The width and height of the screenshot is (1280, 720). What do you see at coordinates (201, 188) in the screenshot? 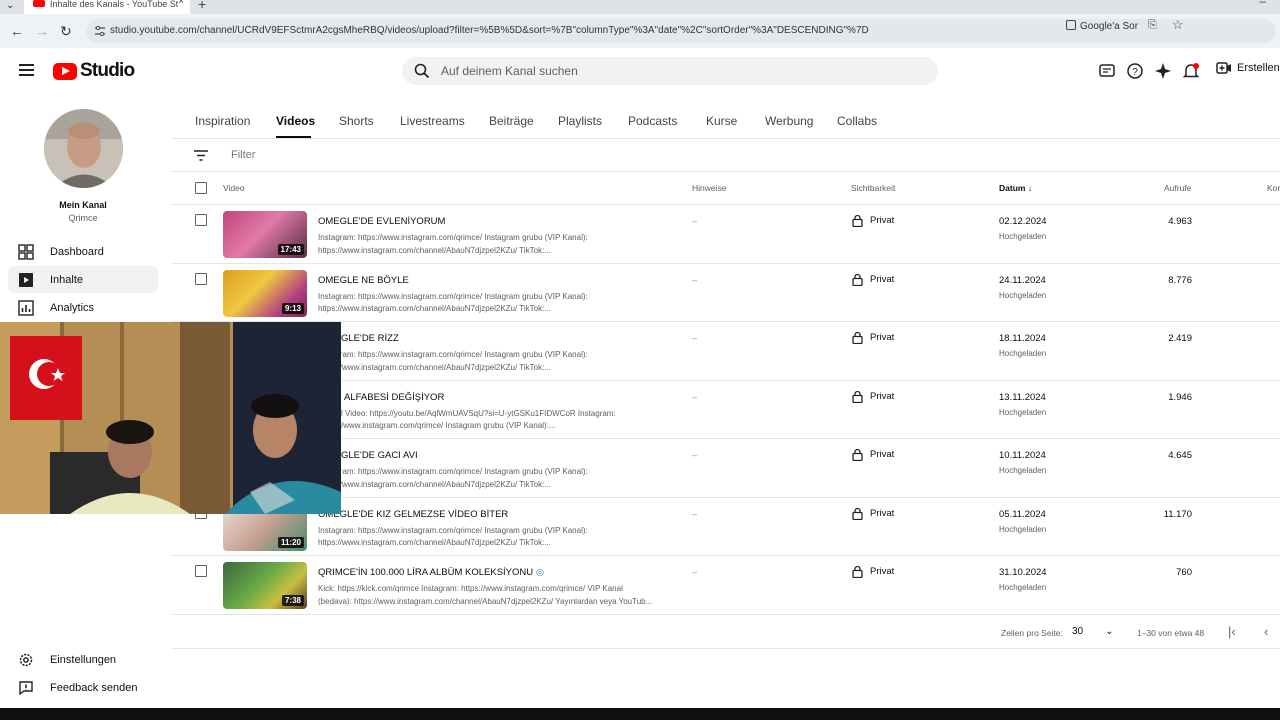
I see `select-all-checkbox` at bounding box center [201, 188].